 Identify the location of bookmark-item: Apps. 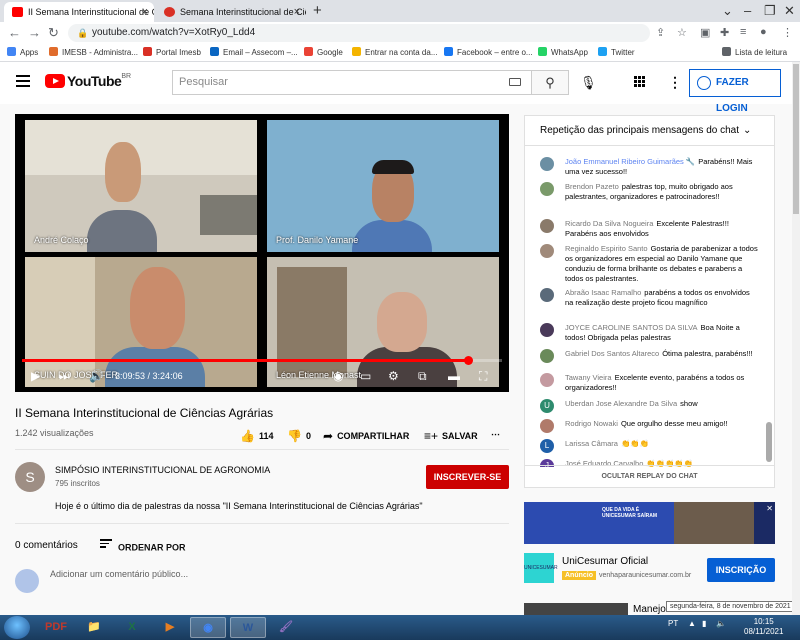
(22, 53).